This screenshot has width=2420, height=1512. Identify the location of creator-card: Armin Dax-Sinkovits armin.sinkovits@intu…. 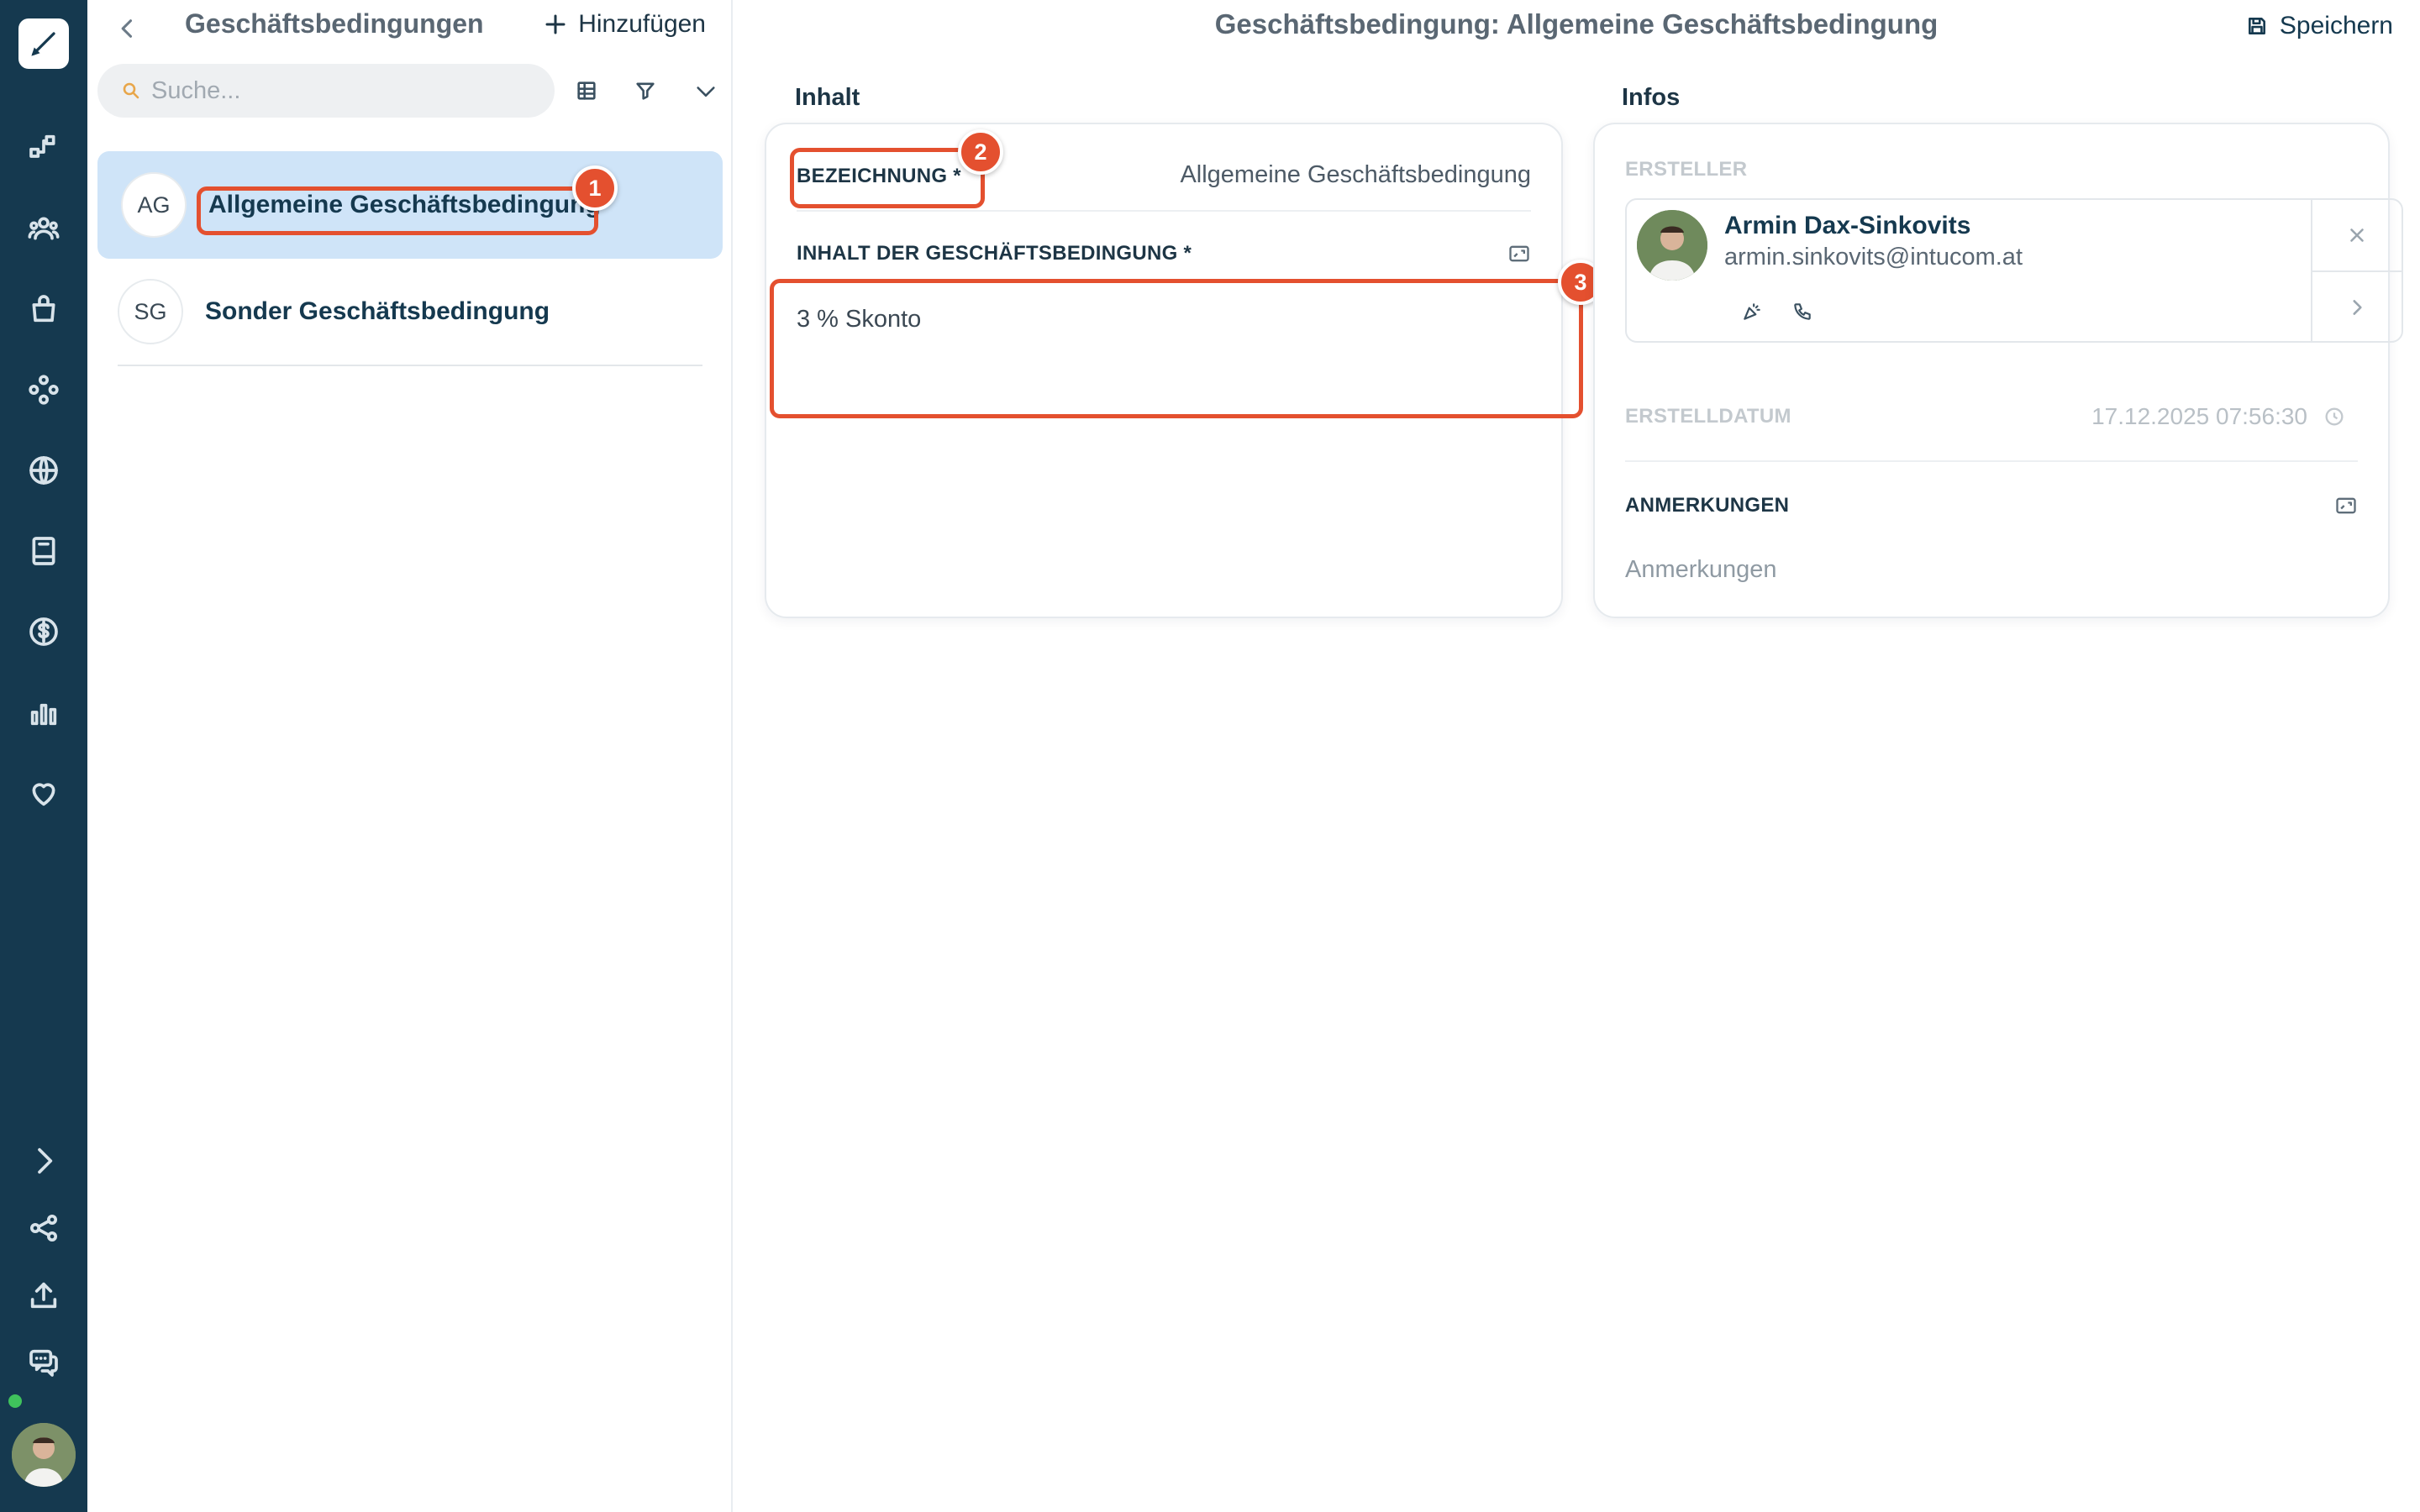
(2014, 270).